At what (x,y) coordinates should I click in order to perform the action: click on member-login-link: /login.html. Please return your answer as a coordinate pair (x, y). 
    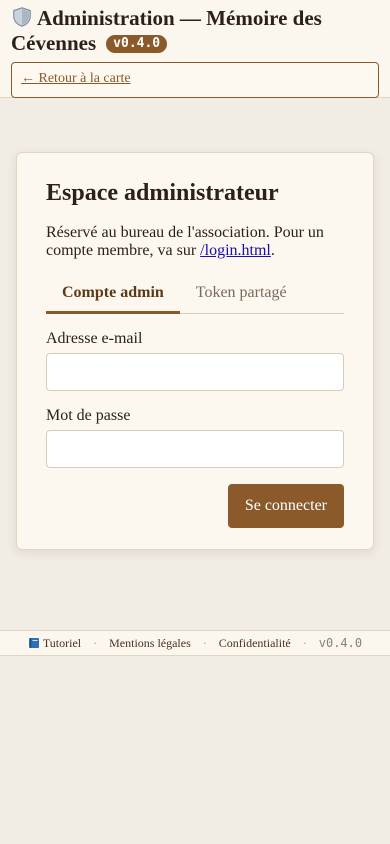
    Looking at the image, I should click on (235, 250).